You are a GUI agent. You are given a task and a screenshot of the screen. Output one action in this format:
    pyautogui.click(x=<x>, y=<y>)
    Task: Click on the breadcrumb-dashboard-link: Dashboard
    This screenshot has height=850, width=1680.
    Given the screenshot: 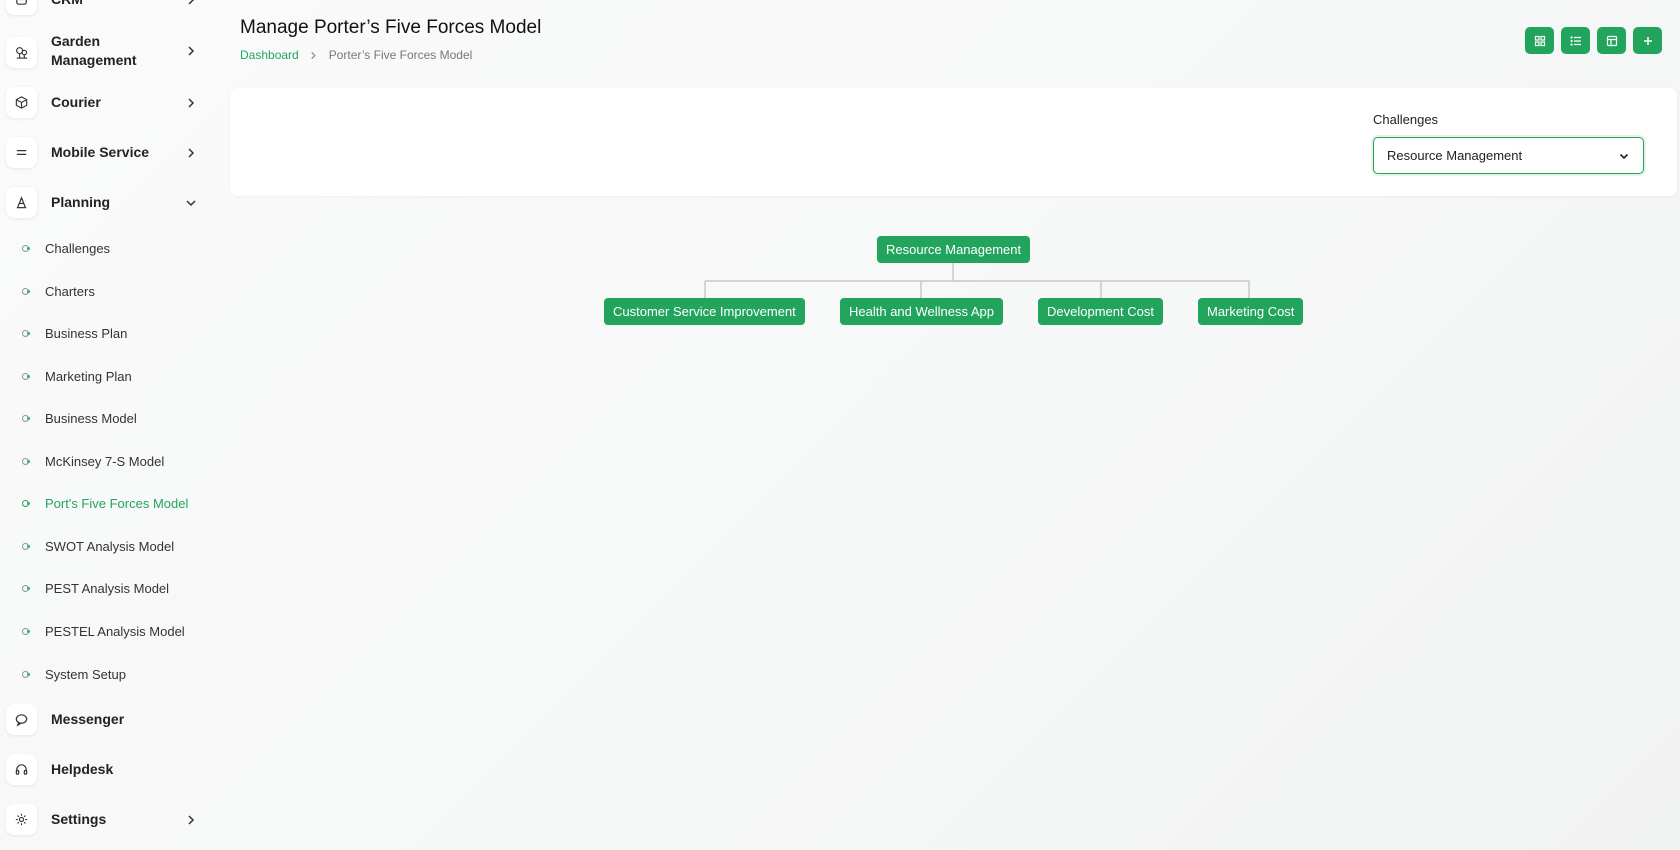 What is the action you would take?
    pyautogui.click(x=269, y=55)
    